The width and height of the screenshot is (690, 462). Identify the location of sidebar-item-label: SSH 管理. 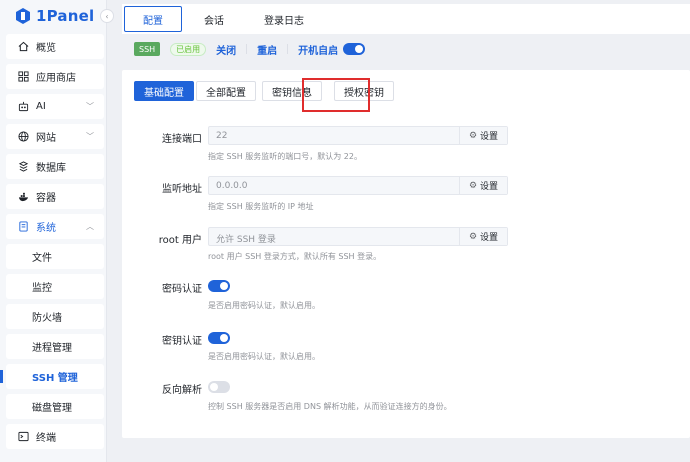
(55, 378).